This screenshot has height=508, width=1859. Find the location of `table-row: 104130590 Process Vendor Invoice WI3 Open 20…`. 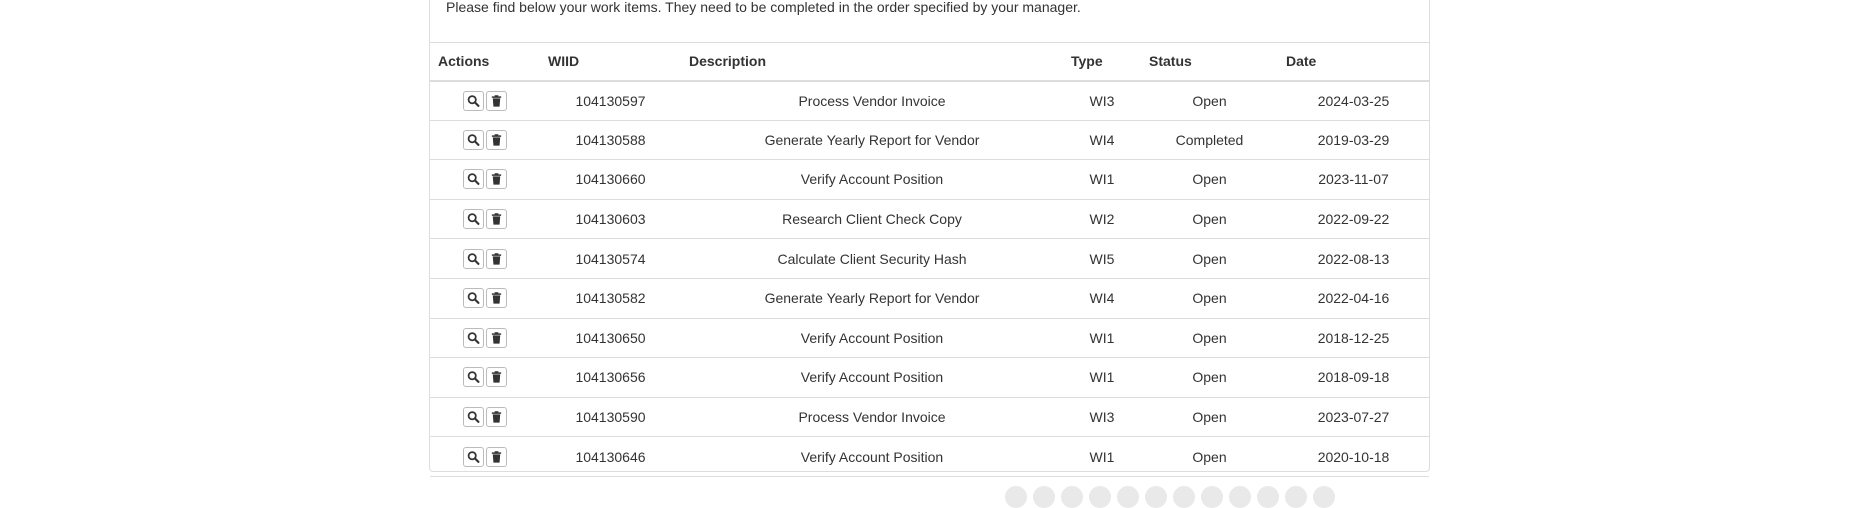

table-row: 104130590 Process Vendor Invoice WI3 Open 20… is located at coordinates (929, 416).